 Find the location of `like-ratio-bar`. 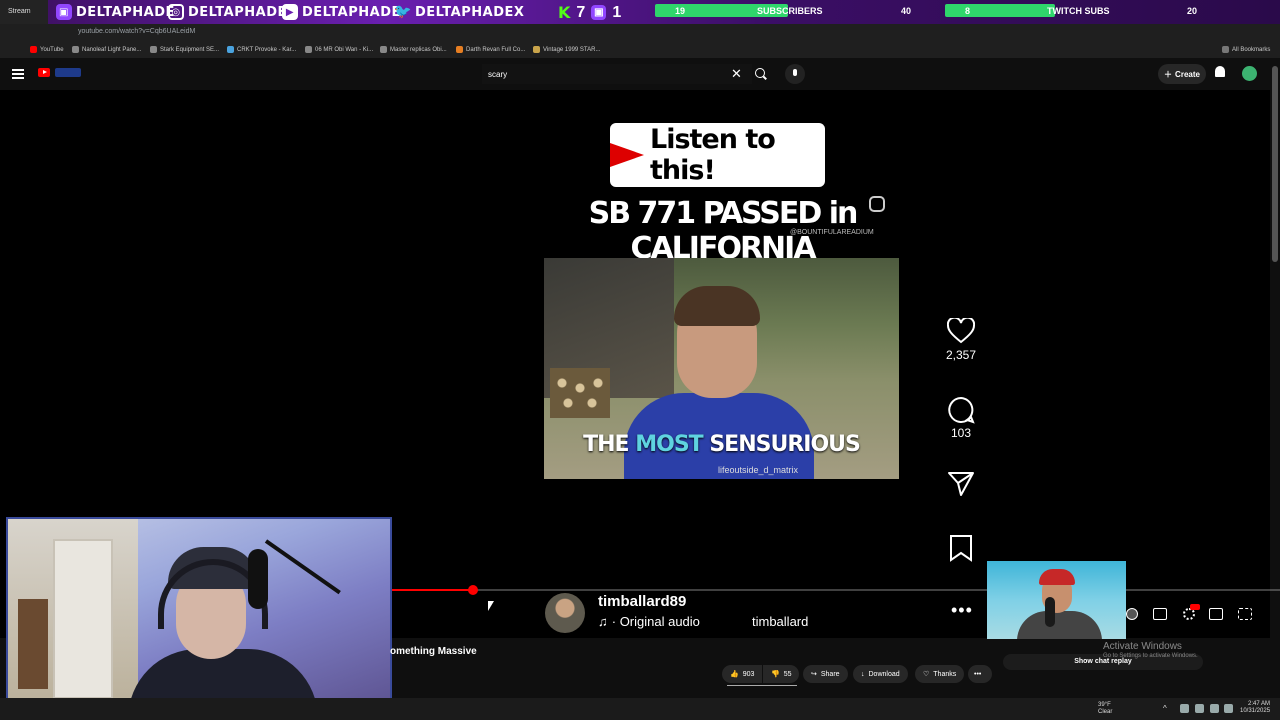

like-ratio-bar is located at coordinates (762, 685).